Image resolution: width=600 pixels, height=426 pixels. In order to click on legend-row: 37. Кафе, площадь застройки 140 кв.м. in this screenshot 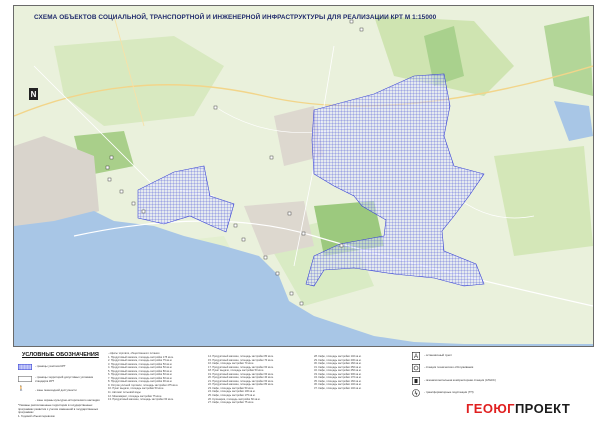, I will do `click(338, 388)`.